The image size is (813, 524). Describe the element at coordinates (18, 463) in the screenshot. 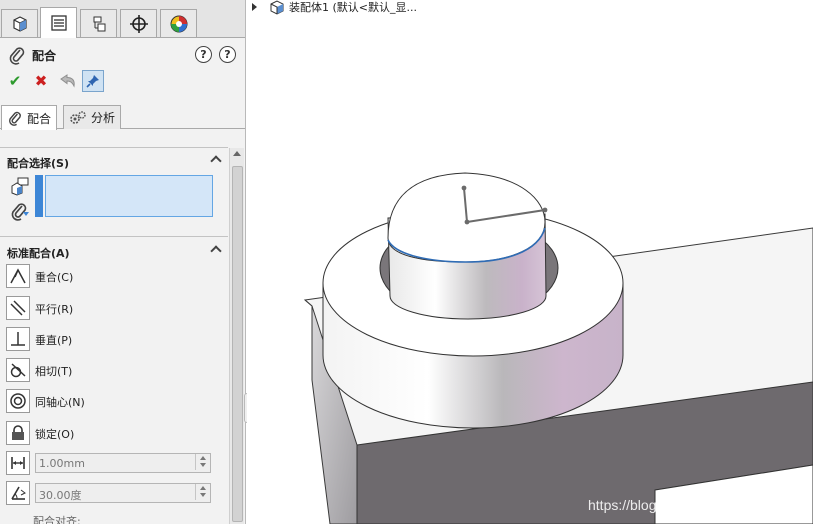

I see `distance-mate-icon` at that location.